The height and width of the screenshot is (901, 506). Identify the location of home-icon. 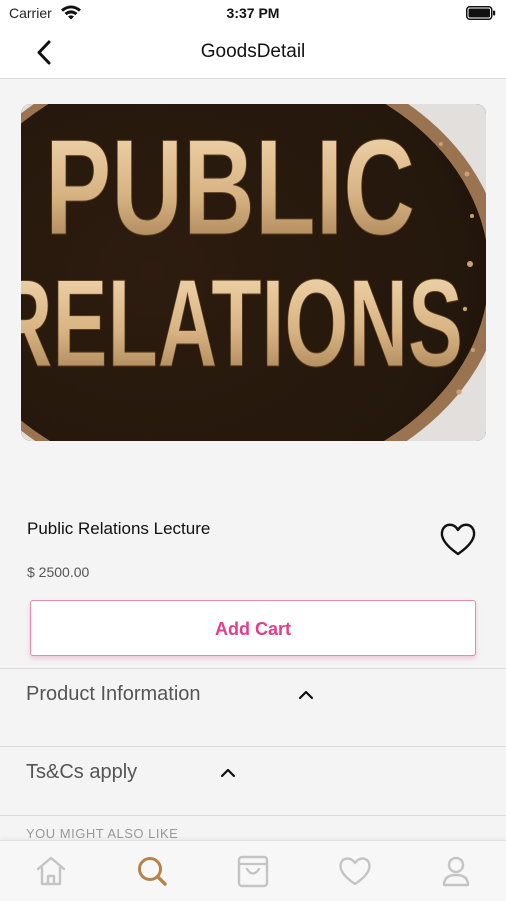
(51, 871).